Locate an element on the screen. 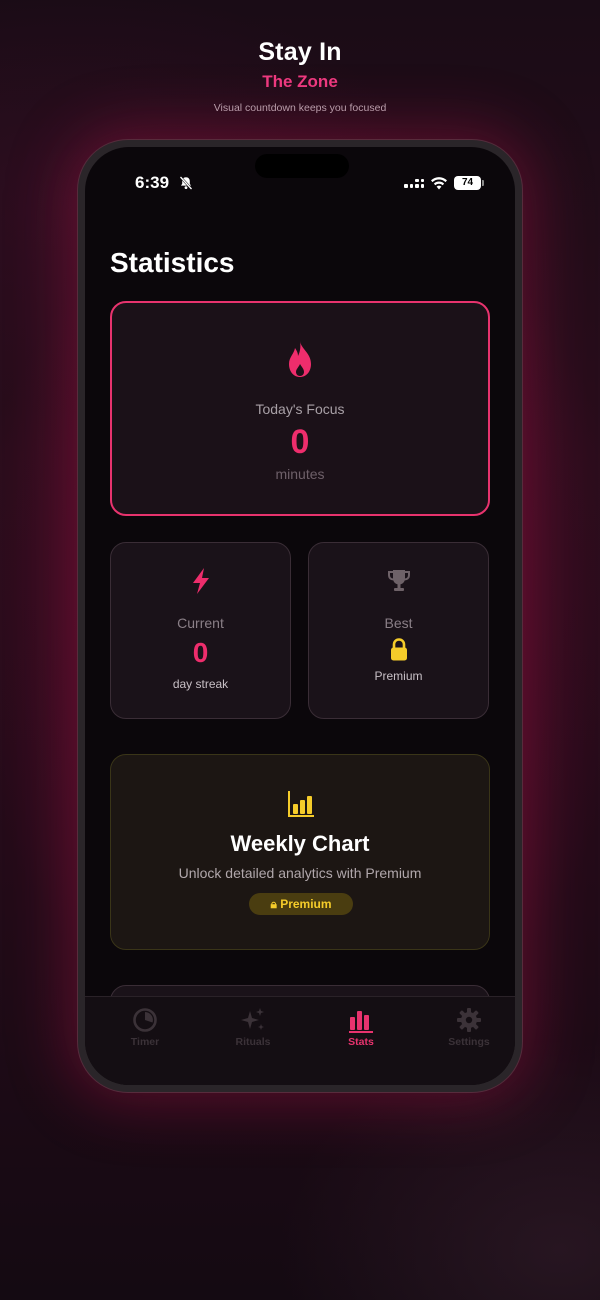 The image size is (600, 1300). tab-rituals: Rituals is located at coordinates (253, 1027).